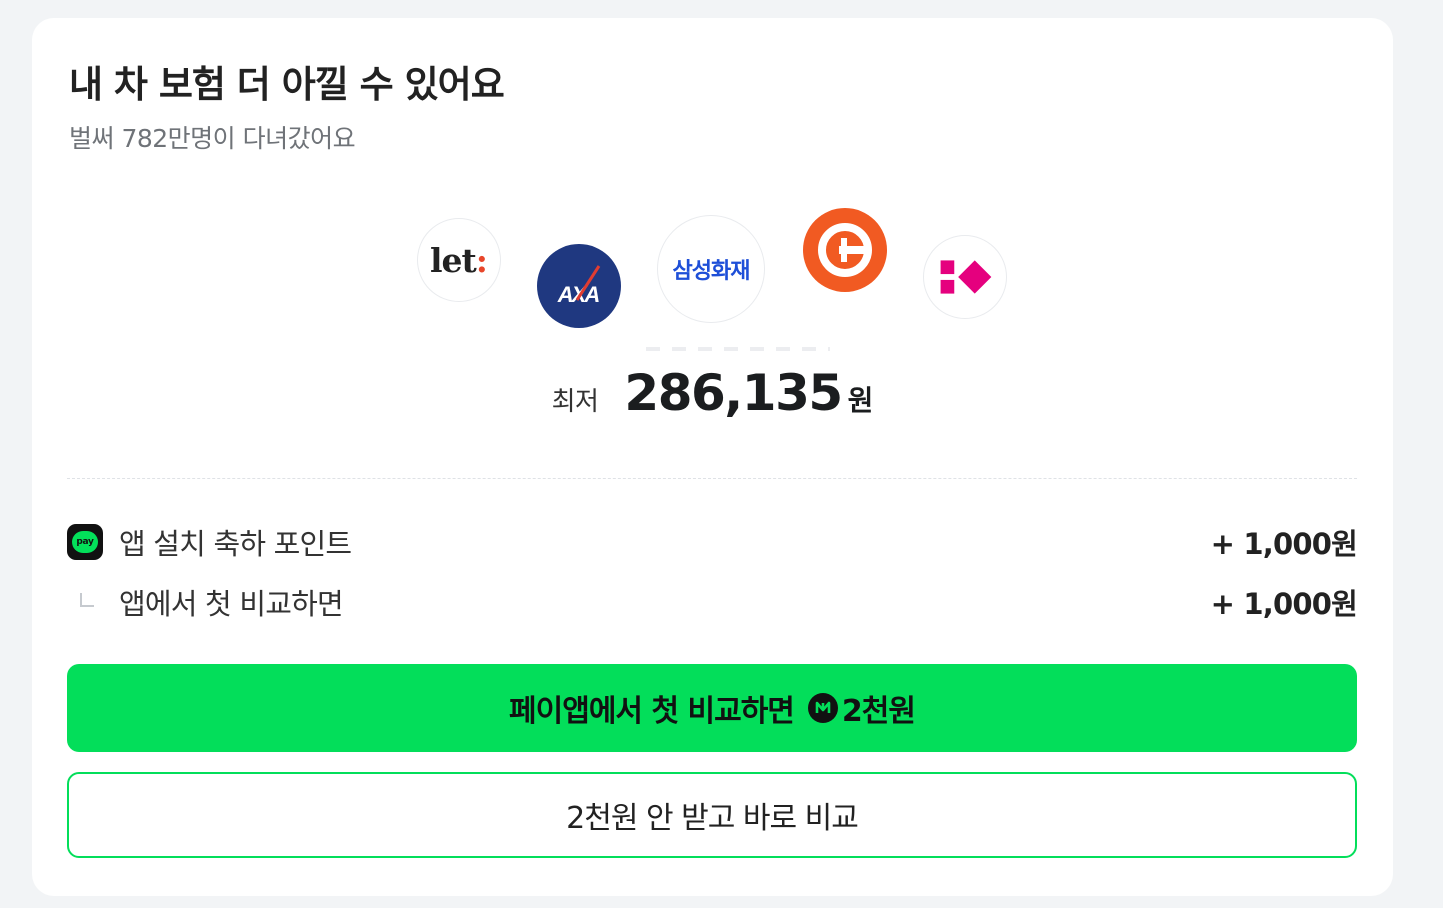 This screenshot has width=1443, height=908. Describe the element at coordinates (965, 277) in the screenshot. I see `carrot-logo-icon` at that location.